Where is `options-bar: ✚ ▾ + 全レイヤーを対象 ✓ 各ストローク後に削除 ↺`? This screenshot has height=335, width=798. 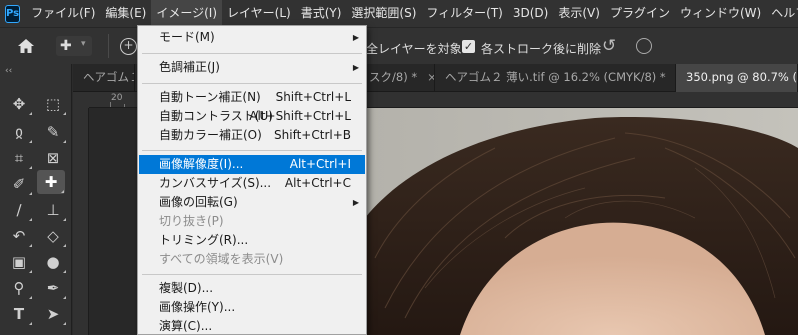
options-bar: ✚ ▾ + 全レイヤーを対象 ✓ 各ストローク後に削除 ↺ is located at coordinates (399, 45).